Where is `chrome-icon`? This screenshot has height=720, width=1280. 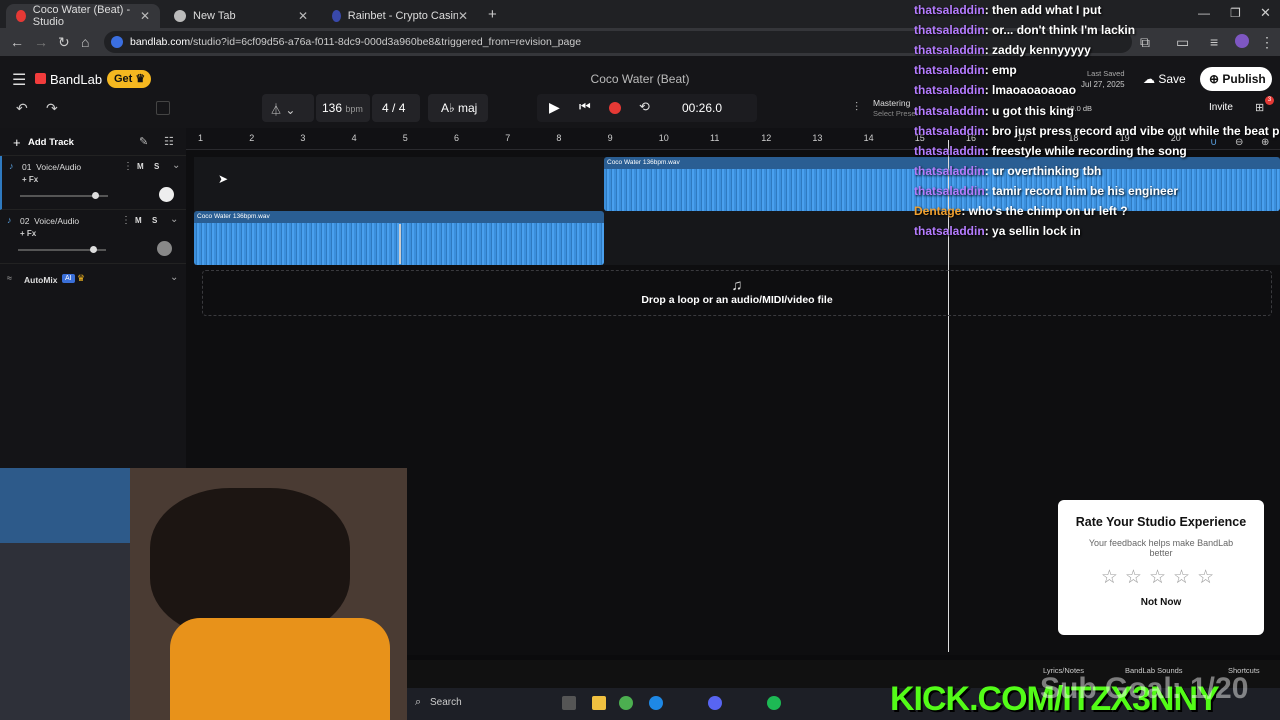
chrome-icon is located at coordinates (626, 703).